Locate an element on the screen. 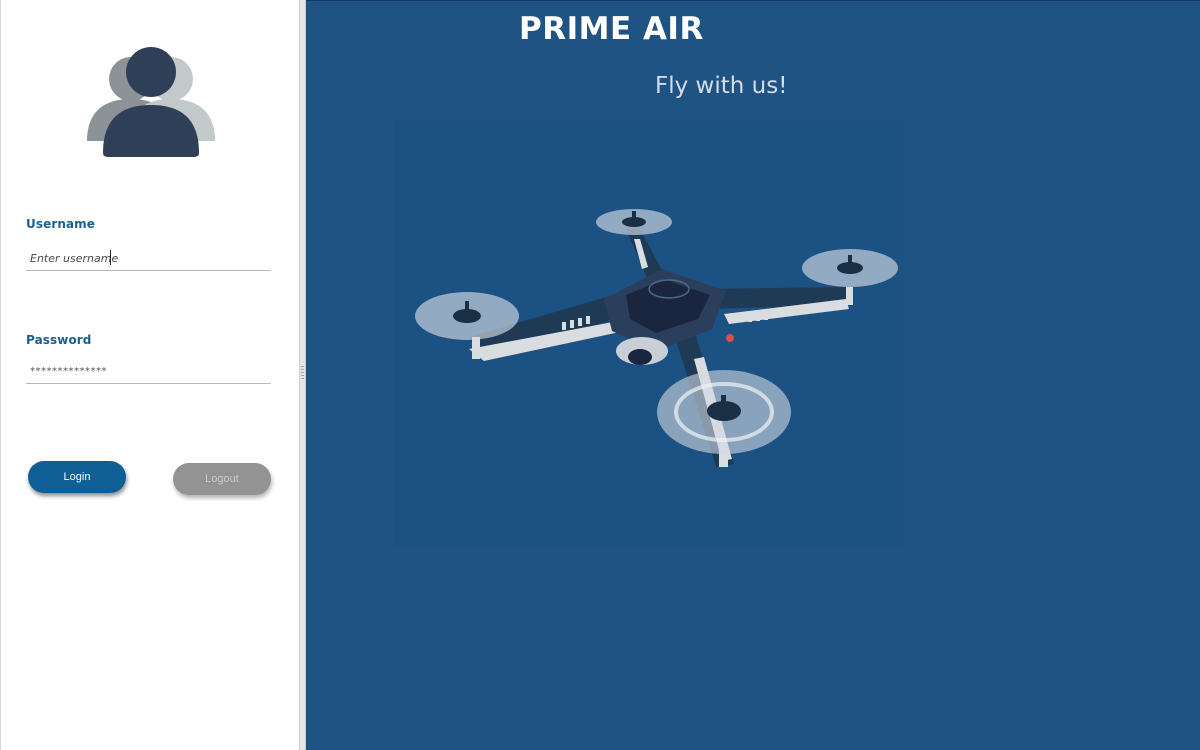 The width and height of the screenshot is (1200, 750). text-cursor is located at coordinates (110, 257).